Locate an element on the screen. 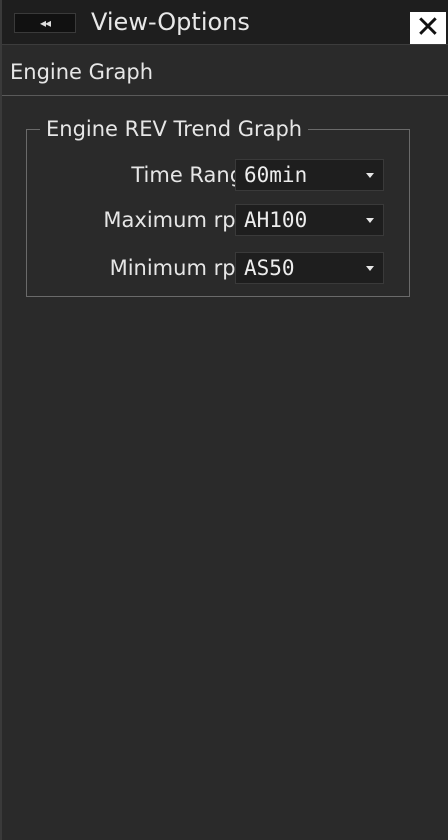 This screenshot has width=448, height=840. minimum-rpm-select: AS50 is located at coordinates (309, 268).